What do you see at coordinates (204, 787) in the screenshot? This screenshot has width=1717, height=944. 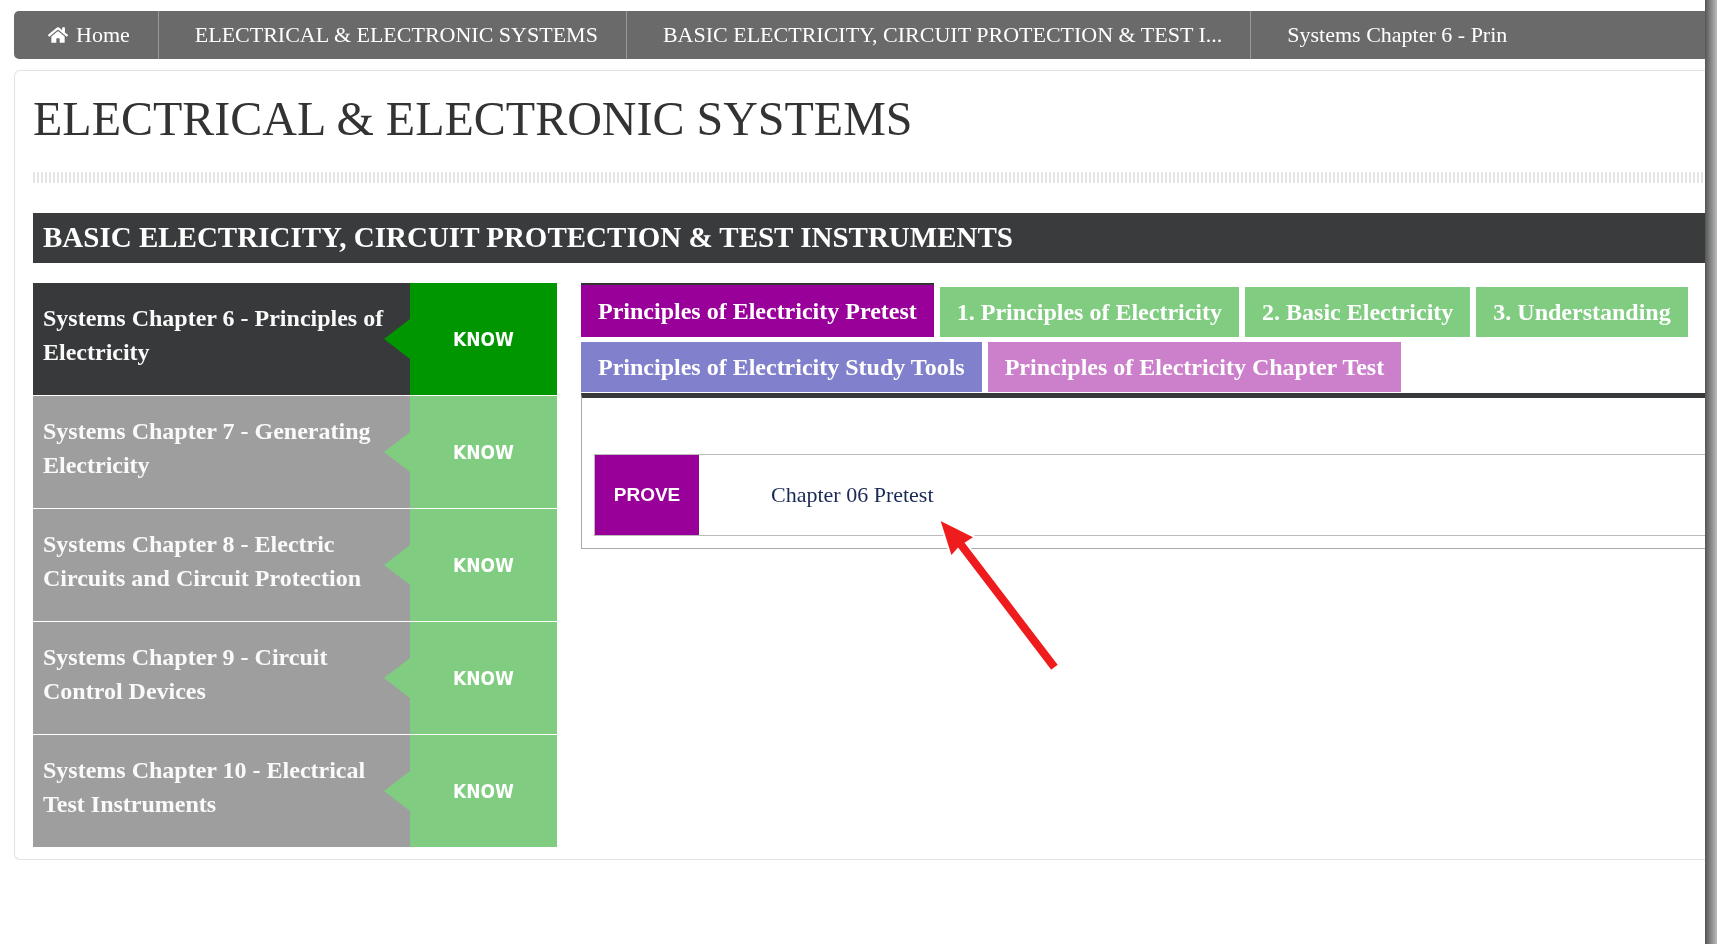 I see `chapter-title: Systems Chapter 10 - Electrical Test Instruments` at bounding box center [204, 787].